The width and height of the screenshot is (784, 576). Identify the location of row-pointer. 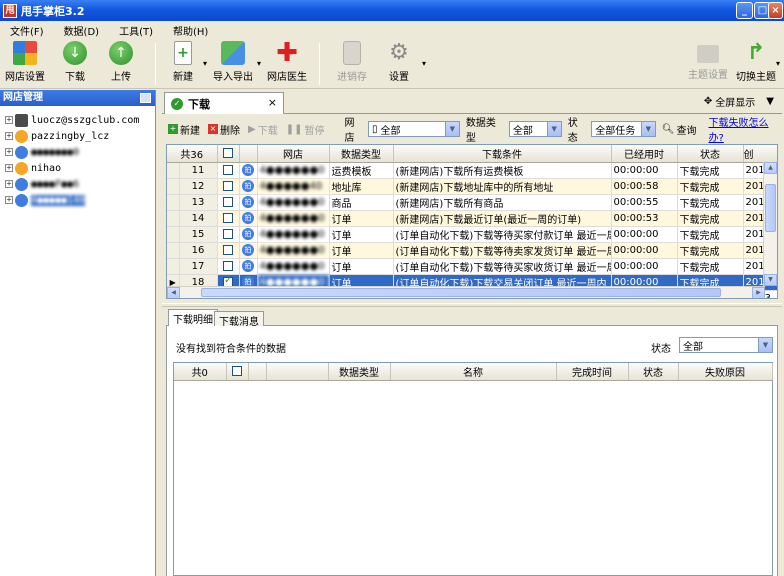
(173, 186).